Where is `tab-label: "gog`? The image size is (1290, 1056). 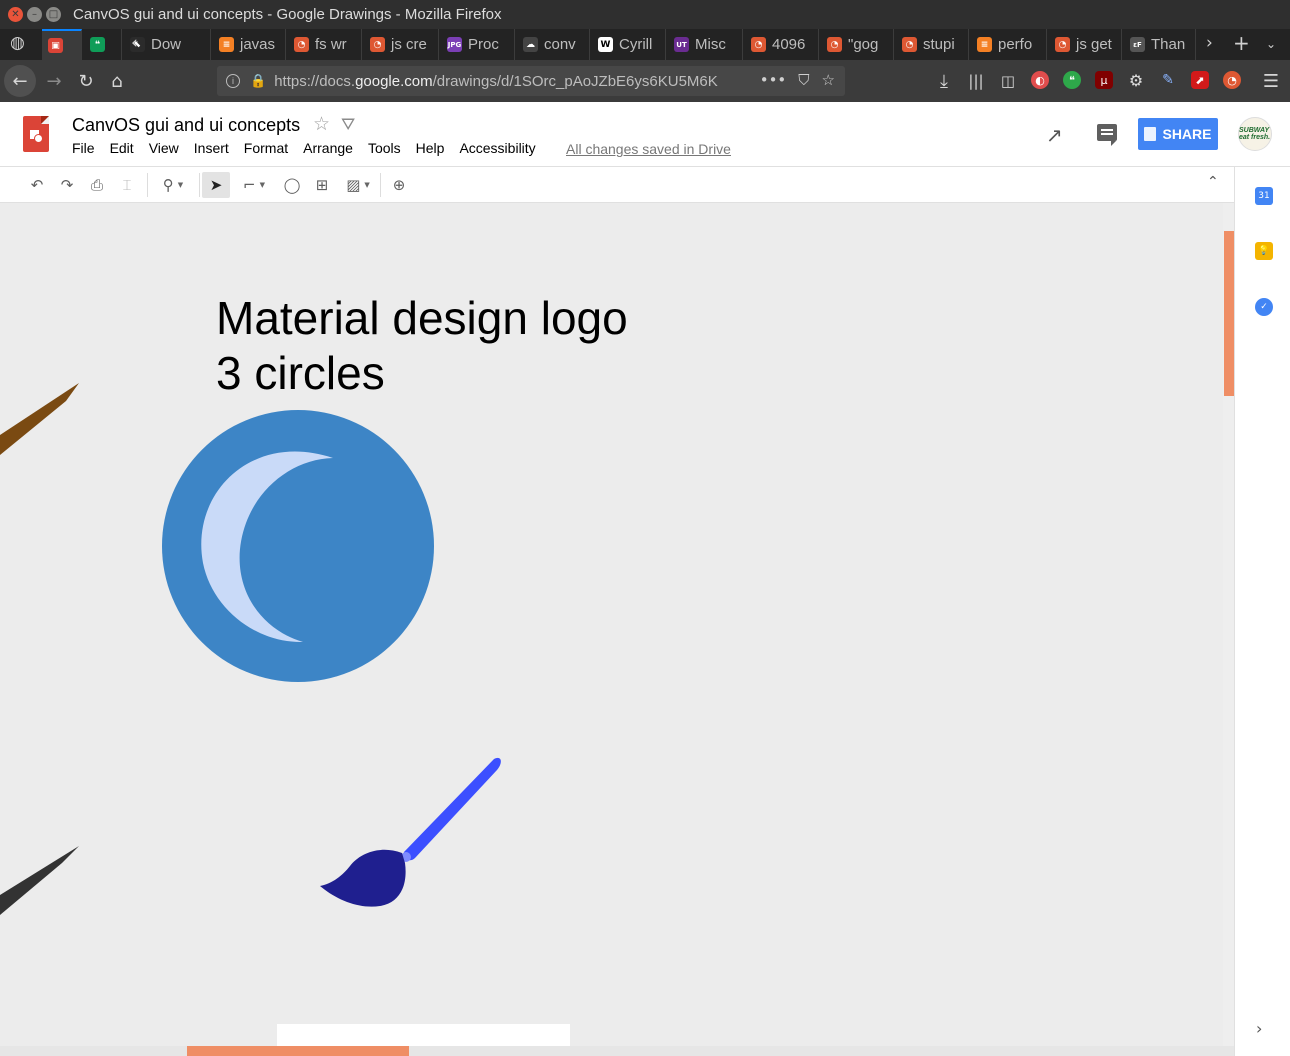
tab-label: "gog is located at coordinates (863, 44).